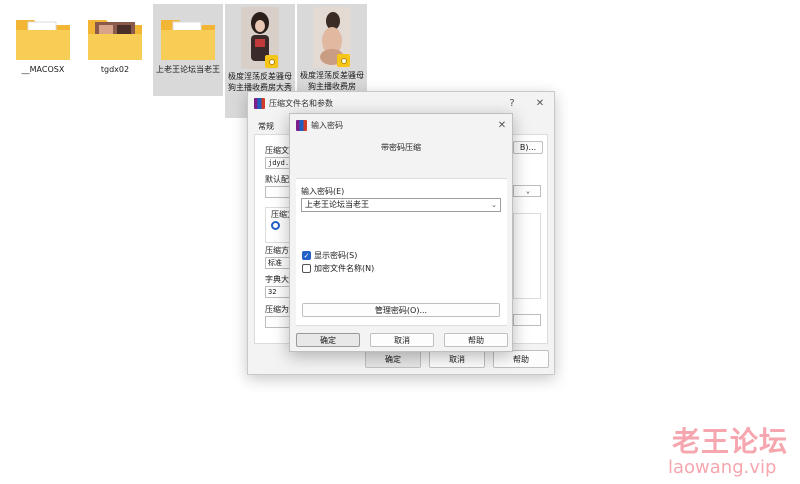  Describe the element at coordinates (401, 147) in the screenshot. I see `password-dialog-subtitle: 带密码压缩` at that location.